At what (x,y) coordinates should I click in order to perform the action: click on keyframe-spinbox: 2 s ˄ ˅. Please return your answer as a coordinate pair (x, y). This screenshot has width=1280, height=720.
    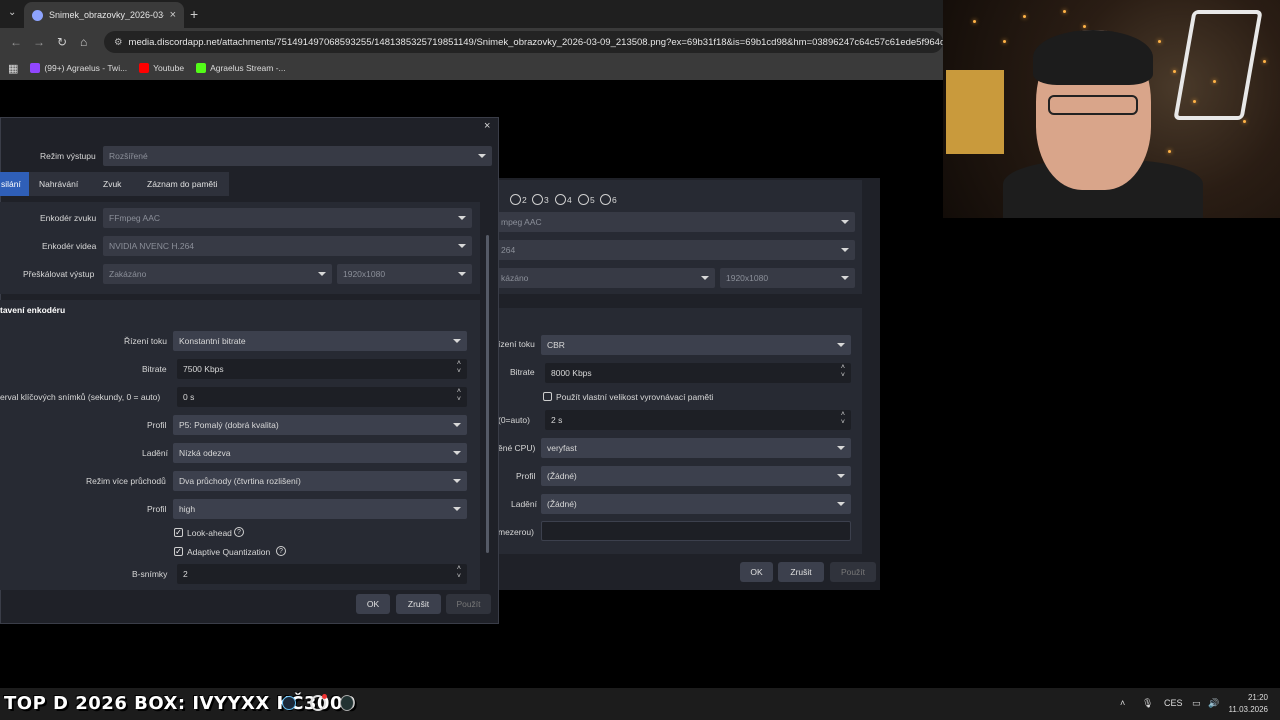
    Looking at the image, I should click on (698, 420).